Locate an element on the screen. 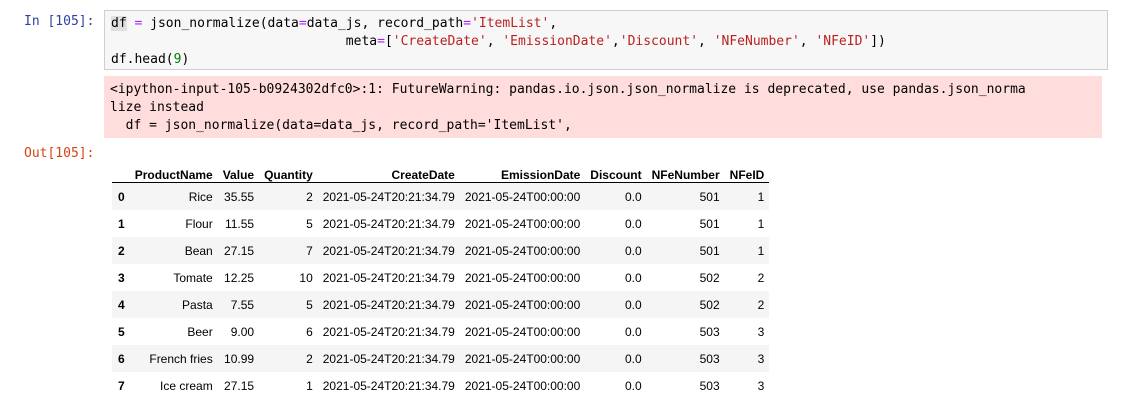 This screenshot has width=1124, height=412. row-index: 6 is located at coordinates (121, 358).